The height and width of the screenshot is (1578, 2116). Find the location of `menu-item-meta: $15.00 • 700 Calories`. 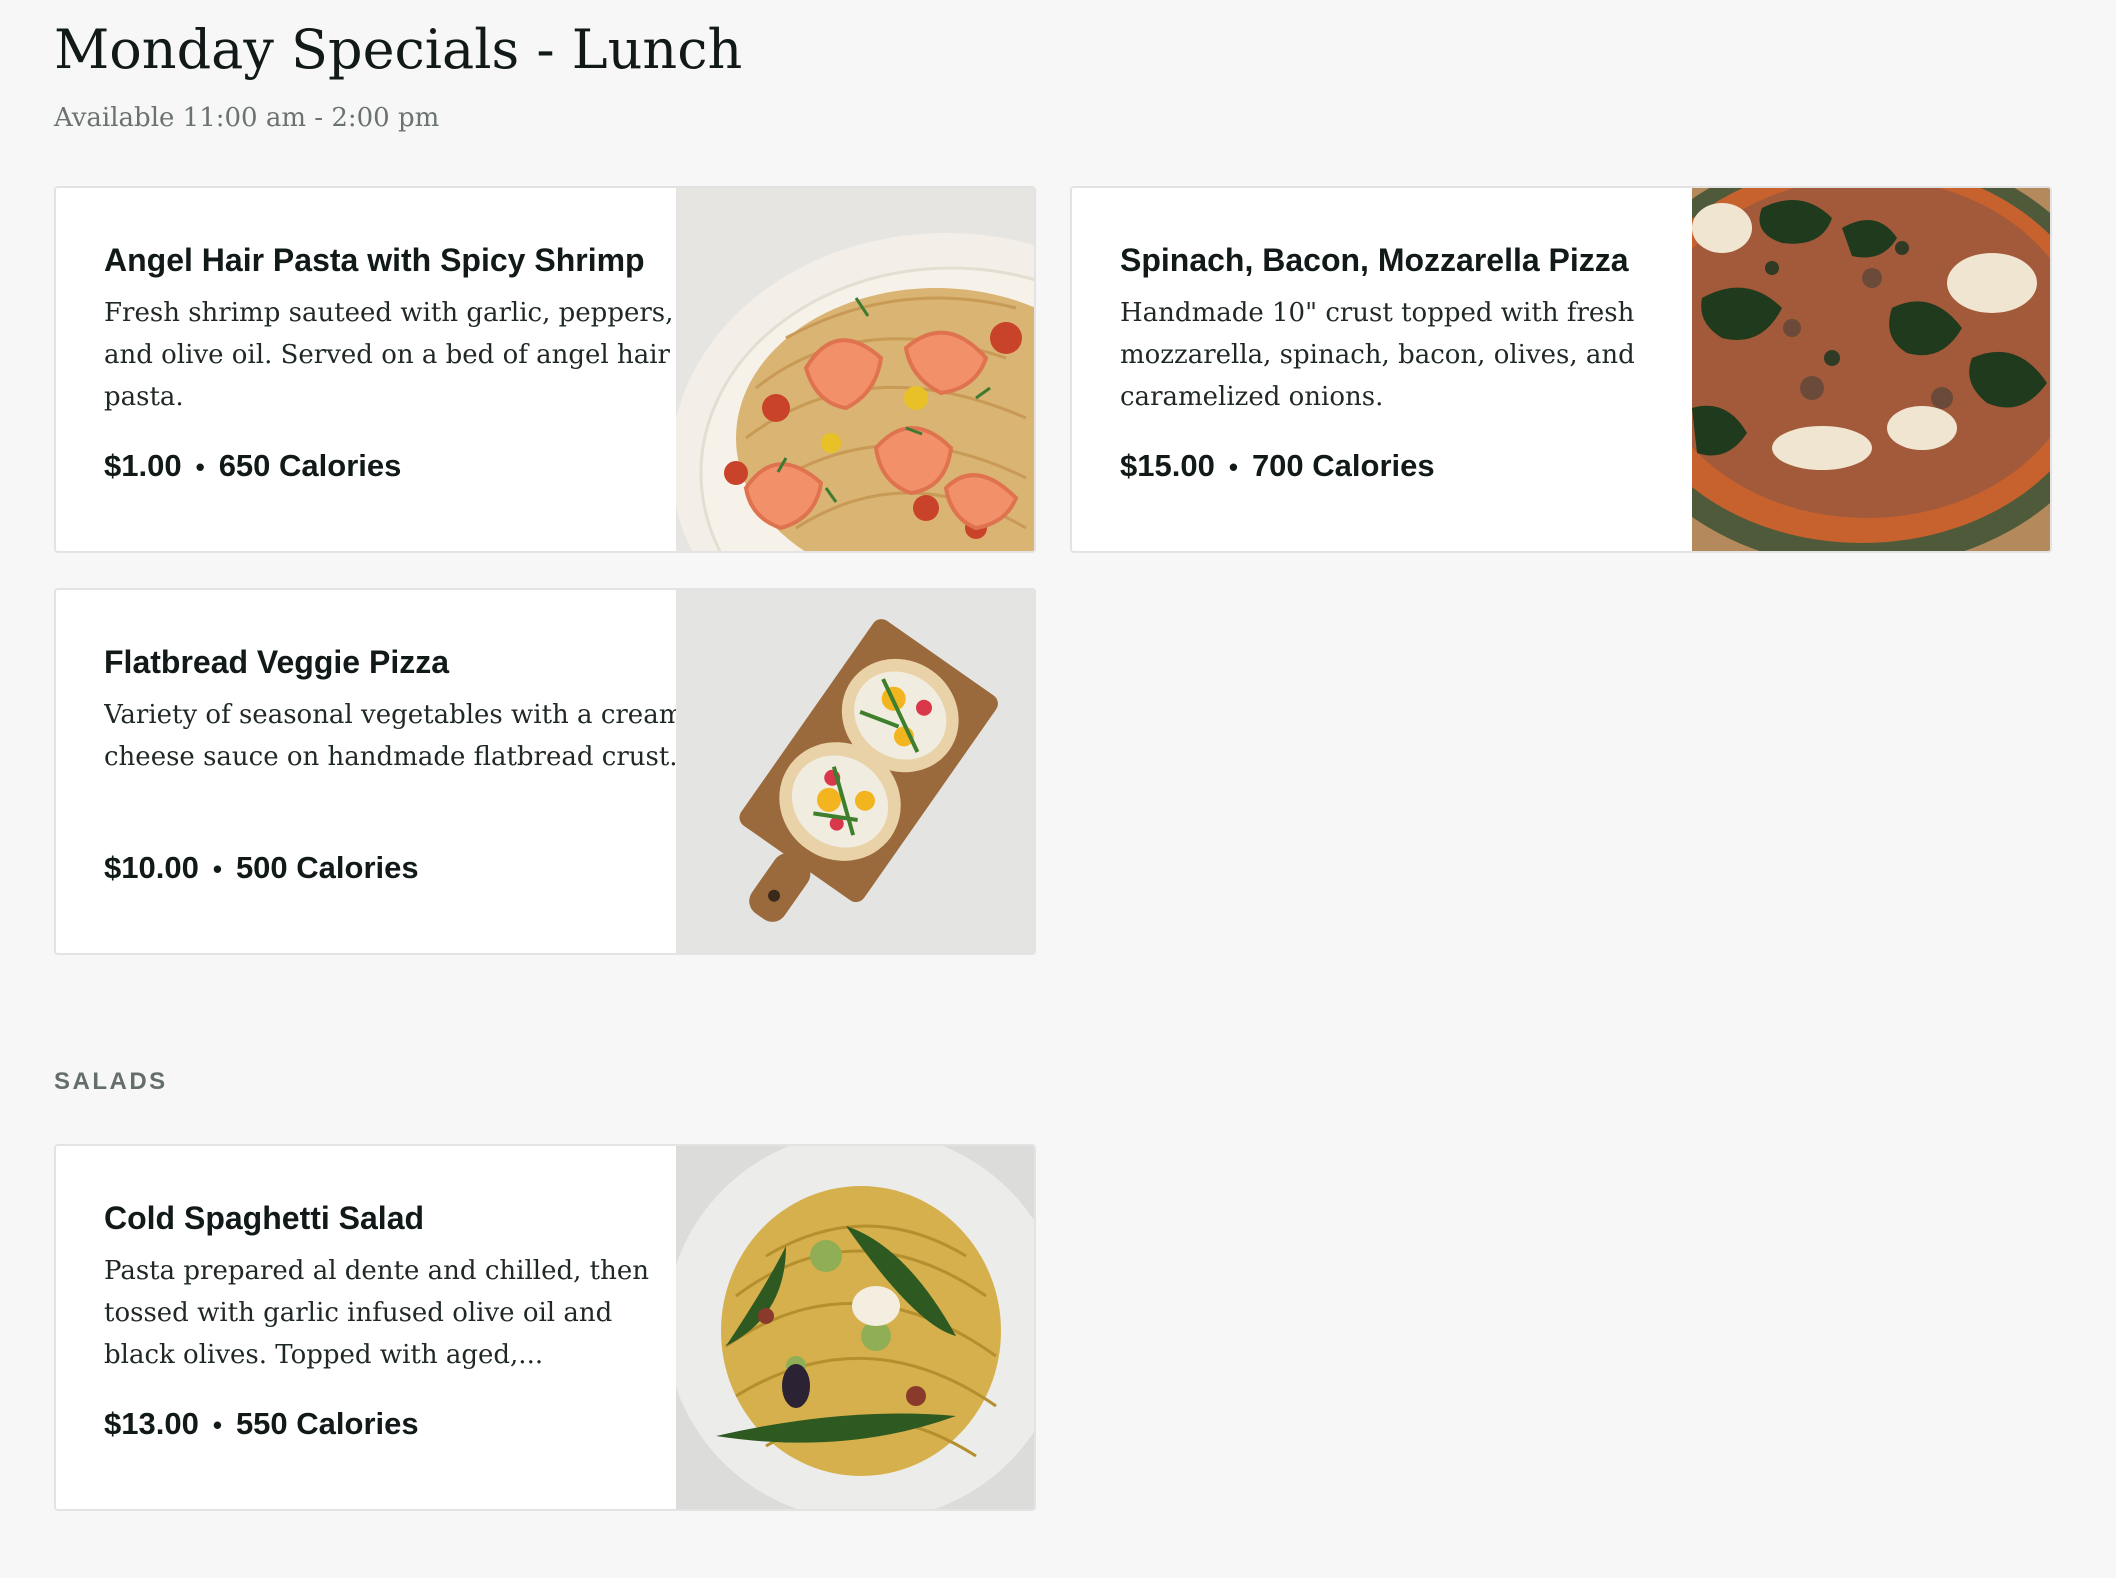

menu-item-meta: $15.00 • 700 Calories is located at coordinates (1410, 466).